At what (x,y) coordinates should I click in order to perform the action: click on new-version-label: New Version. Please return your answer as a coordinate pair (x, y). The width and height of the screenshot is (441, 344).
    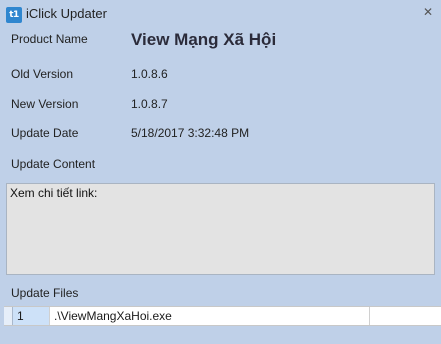
    Looking at the image, I should click on (45, 104).